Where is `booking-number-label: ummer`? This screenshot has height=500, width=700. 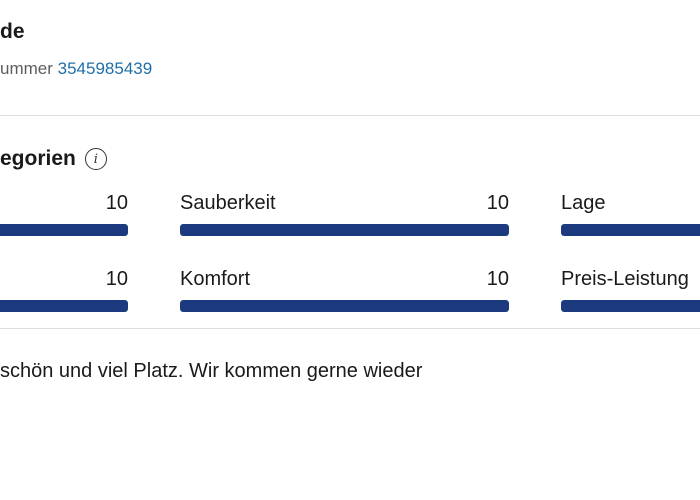 booking-number-label: ummer is located at coordinates (26, 68).